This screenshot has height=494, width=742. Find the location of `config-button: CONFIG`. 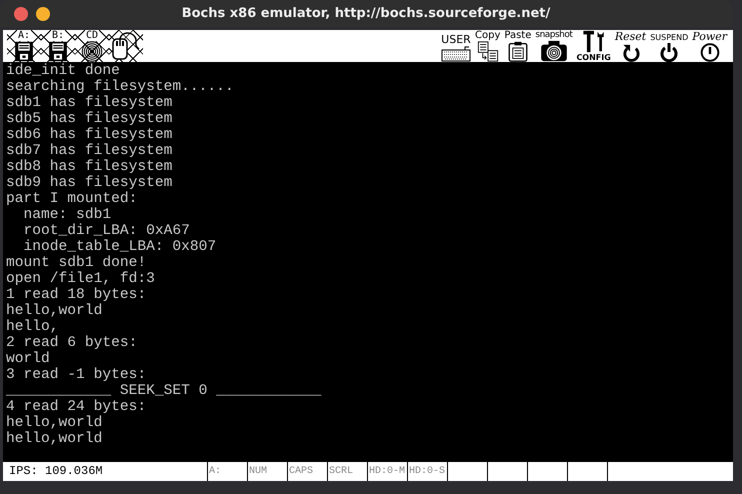

config-button: CONFIG is located at coordinates (593, 46).